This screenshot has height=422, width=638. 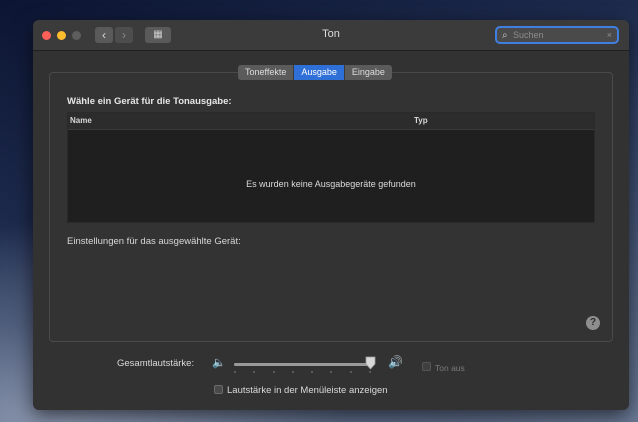 What do you see at coordinates (154, 241) in the screenshot?
I see `device-settings-label: Einstellungen für das ausgewählte Gerät:` at bounding box center [154, 241].